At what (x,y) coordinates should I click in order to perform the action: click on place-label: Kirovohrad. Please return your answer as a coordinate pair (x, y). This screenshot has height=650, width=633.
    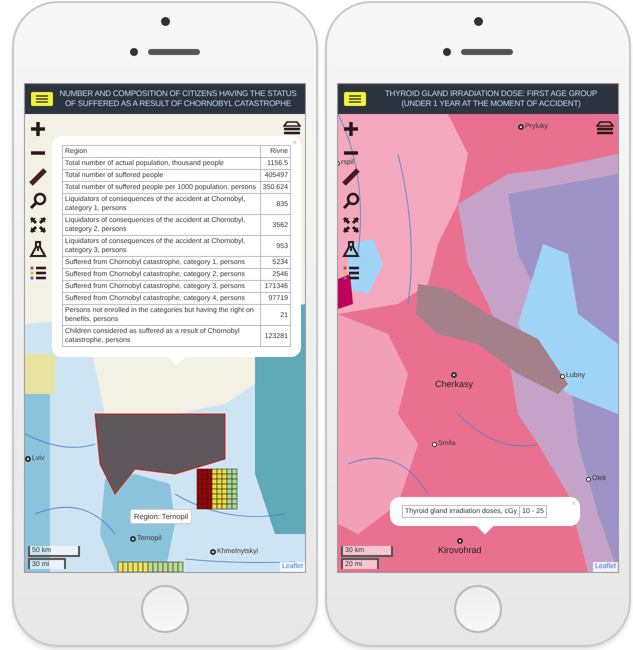
    Looking at the image, I should click on (460, 550).